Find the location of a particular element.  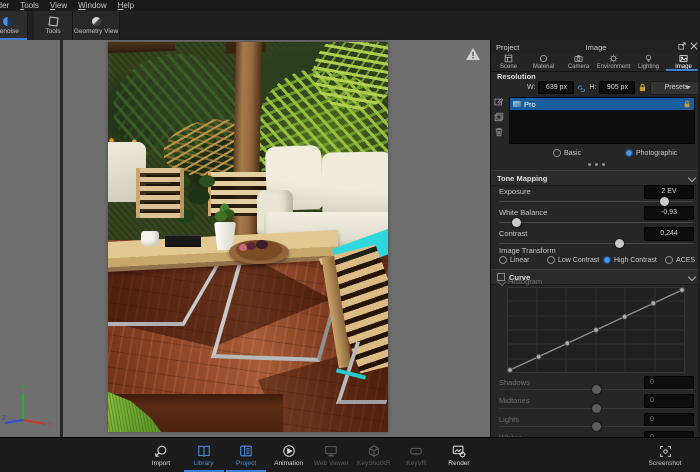

tab-camera: Camera is located at coordinates (578, 62).